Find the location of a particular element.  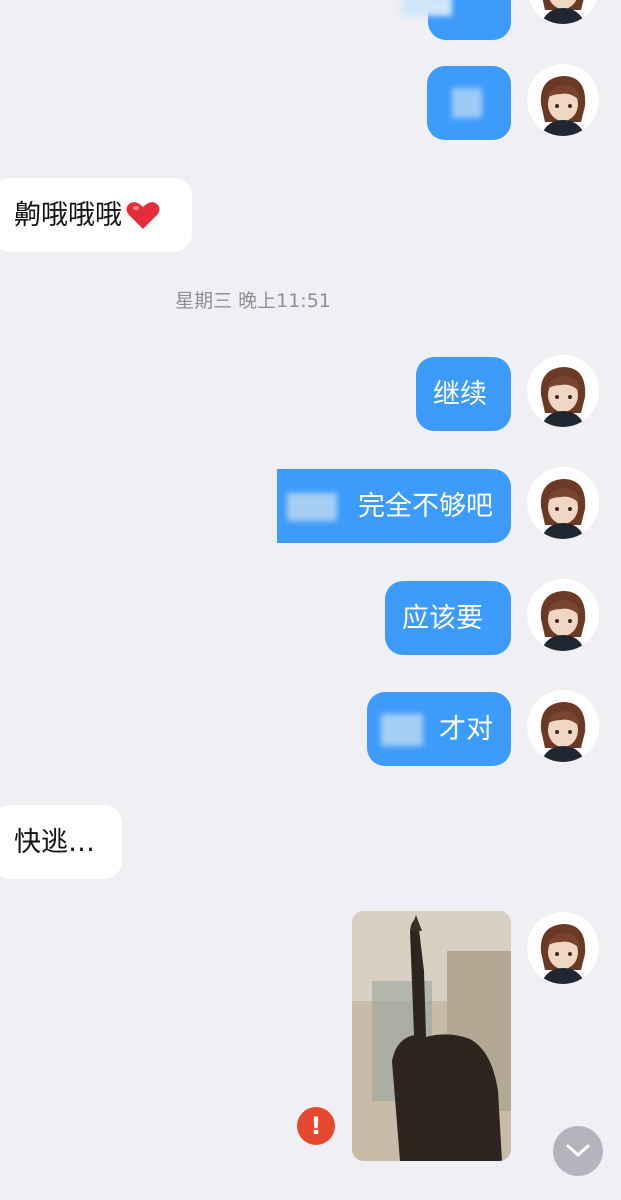

scroll-to-bottom-button is located at coordinates (578, 1151).